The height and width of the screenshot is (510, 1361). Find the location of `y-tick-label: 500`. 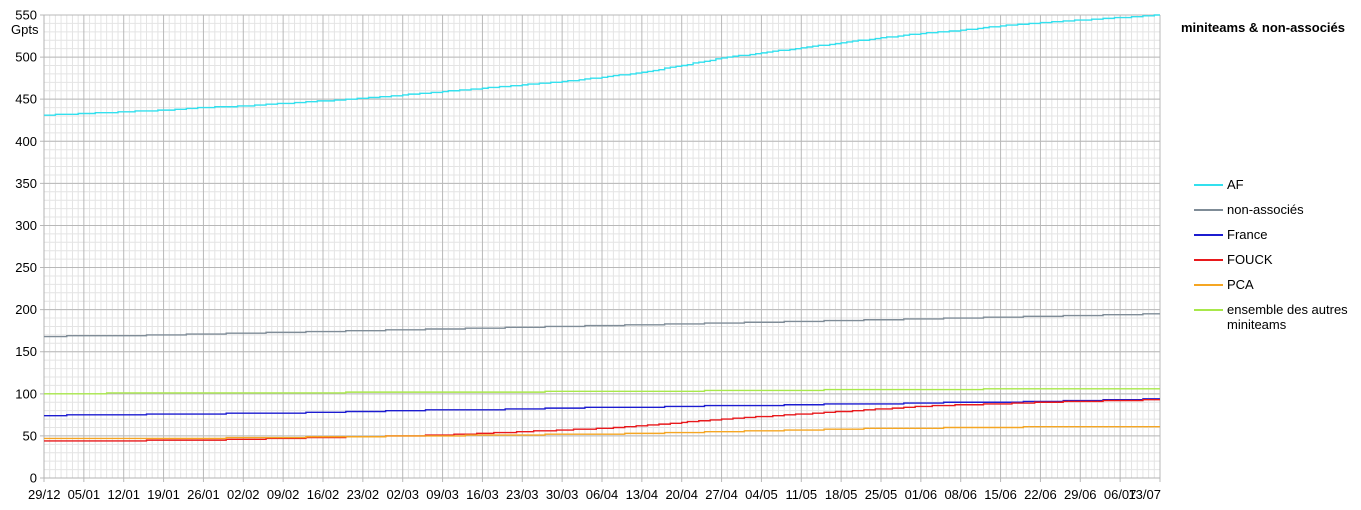

y-tick-label: 500 is located at coordinates (26, 57).